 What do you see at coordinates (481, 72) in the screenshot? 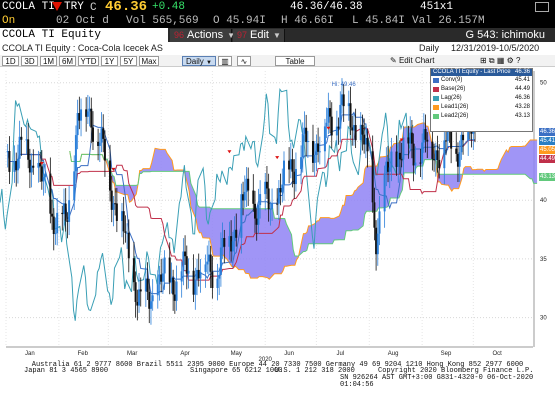
I see `legend-title: CCOLA TI Equity - Last Price 46.36` at bounding box center [481, 72].